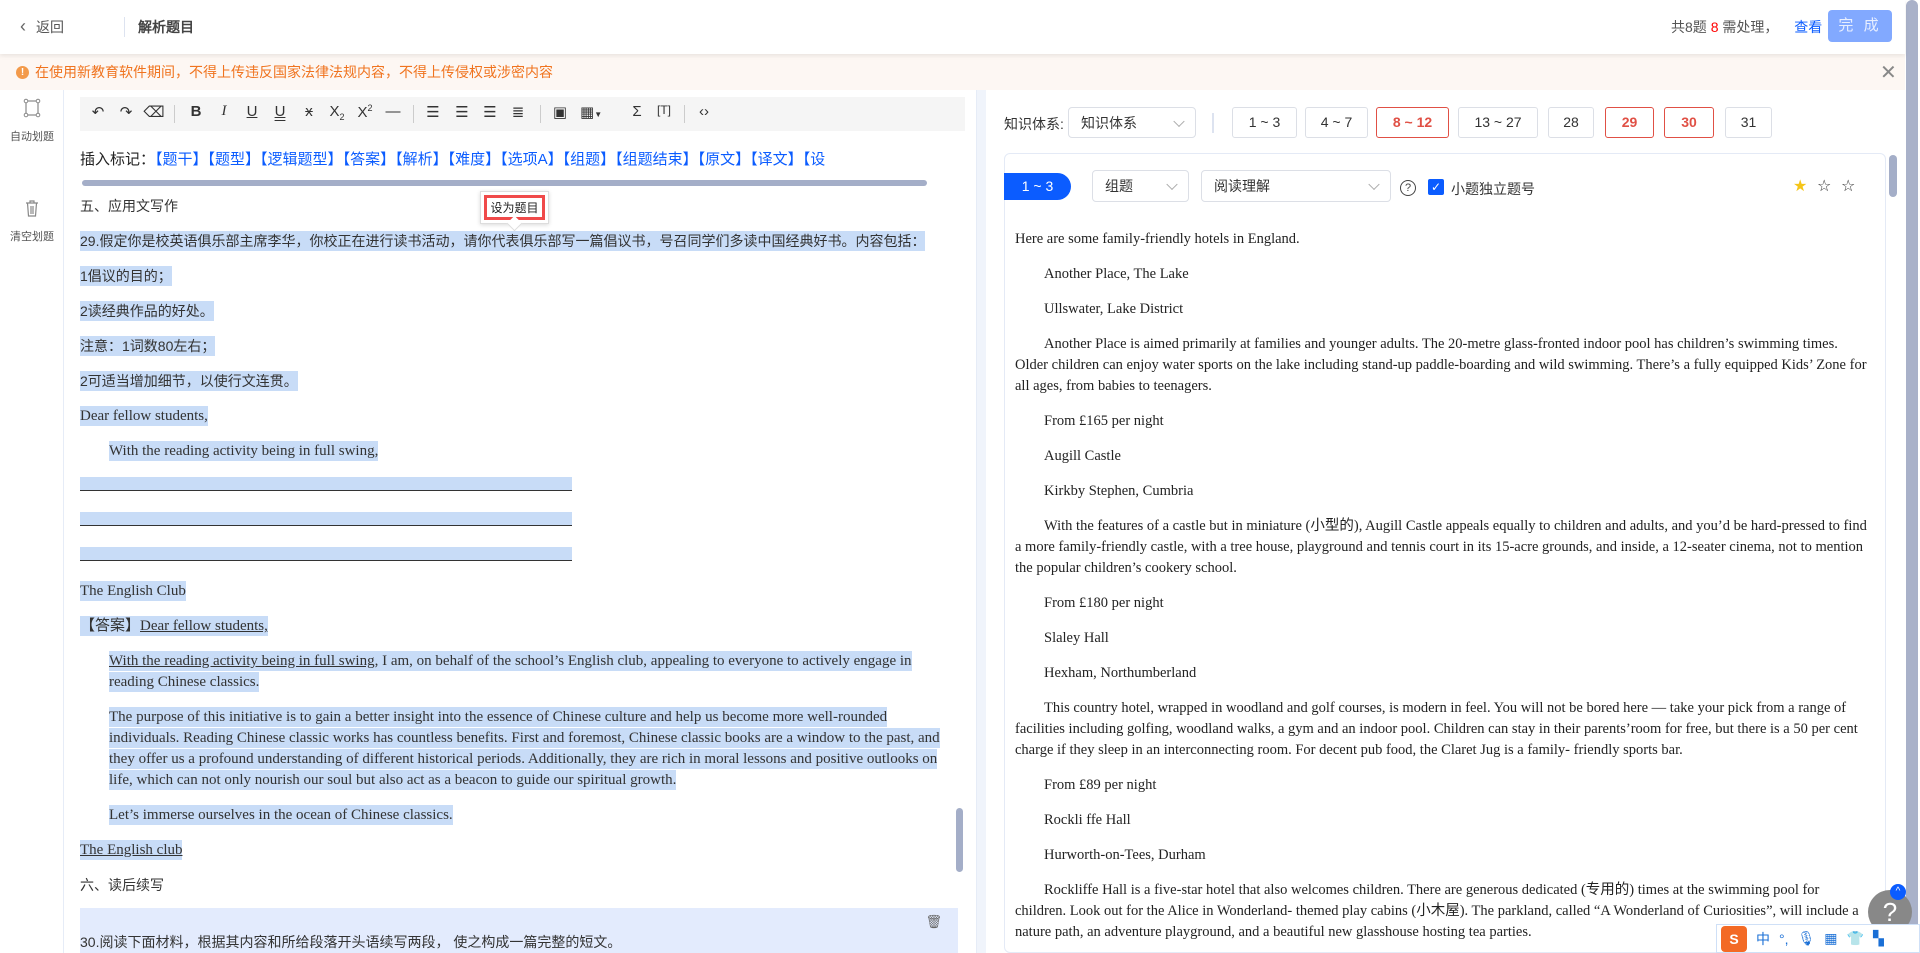 This screenshot has height=953, width=1920. Describe the element at coordinates (560, 112) in the screenshot. I see `image-icon: ▣` at that location.